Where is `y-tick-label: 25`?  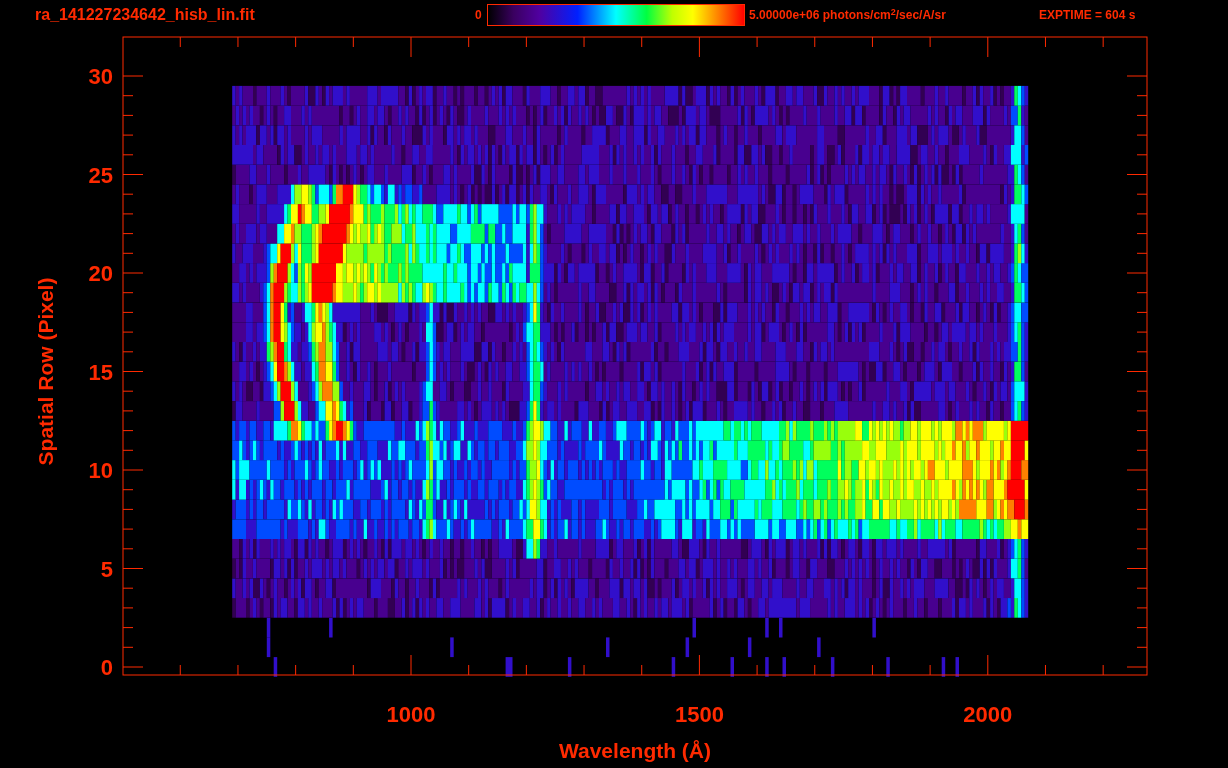
y-tick-label: 25 is located at coordinates (100, 175).